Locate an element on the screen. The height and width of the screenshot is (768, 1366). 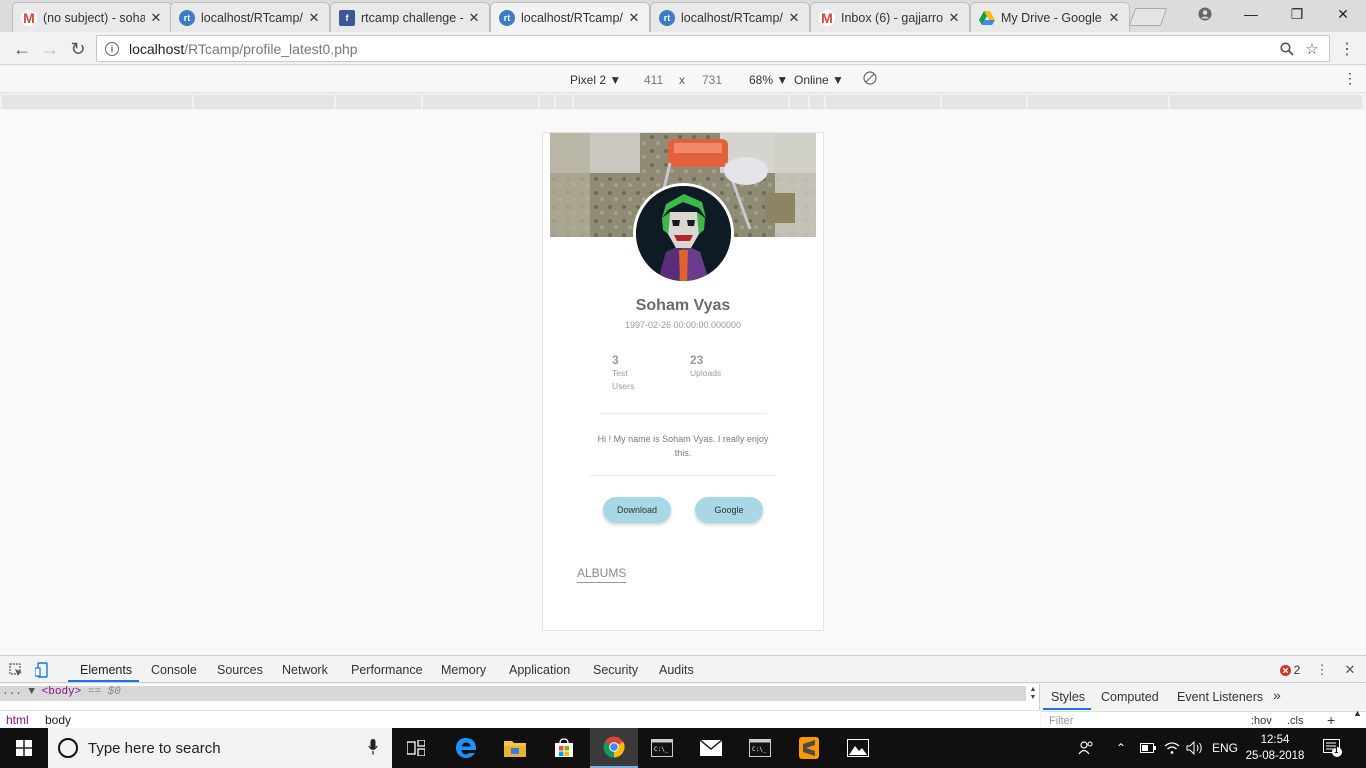
tab-console: Console is located at coordinates (174, 670).